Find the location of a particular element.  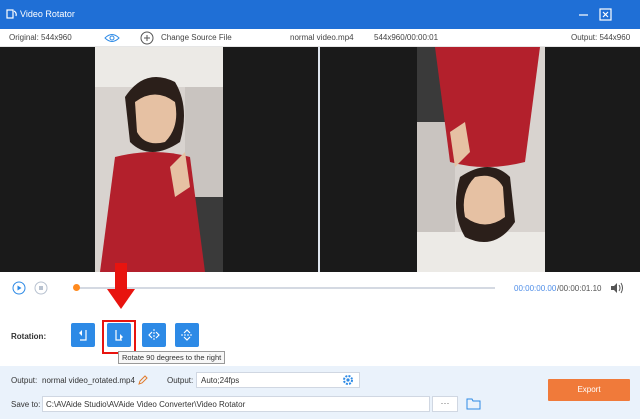

current-time: 00:00:00.00 is located at coordinates (535, 288).